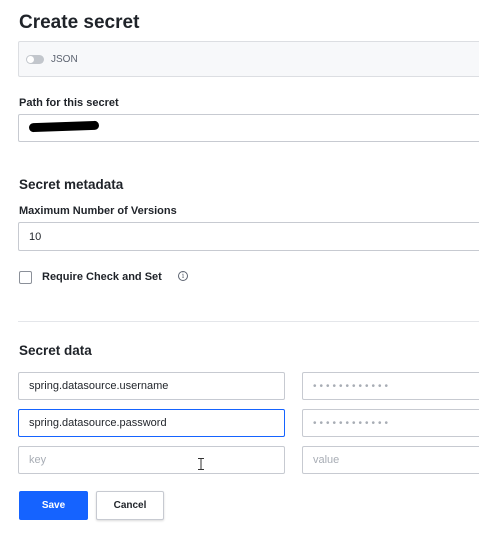  Describe the element at coordinates (201, 464) in the screenshot. I see `text-cursor-icon` at that location.